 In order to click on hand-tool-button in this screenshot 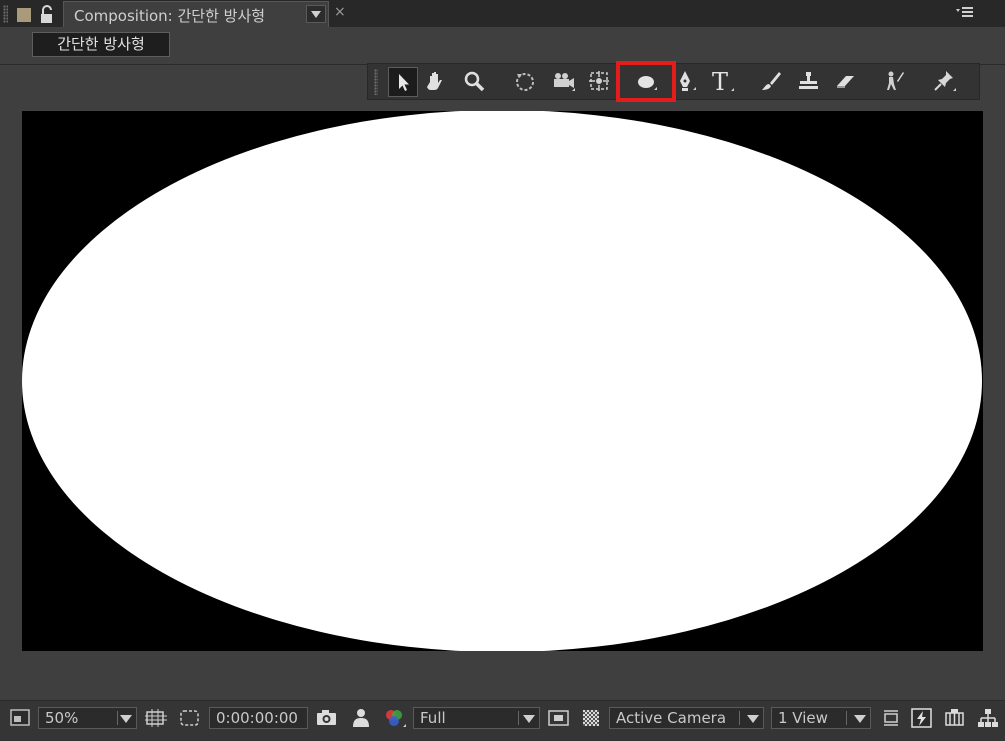, I will do `click(437, 82)`.